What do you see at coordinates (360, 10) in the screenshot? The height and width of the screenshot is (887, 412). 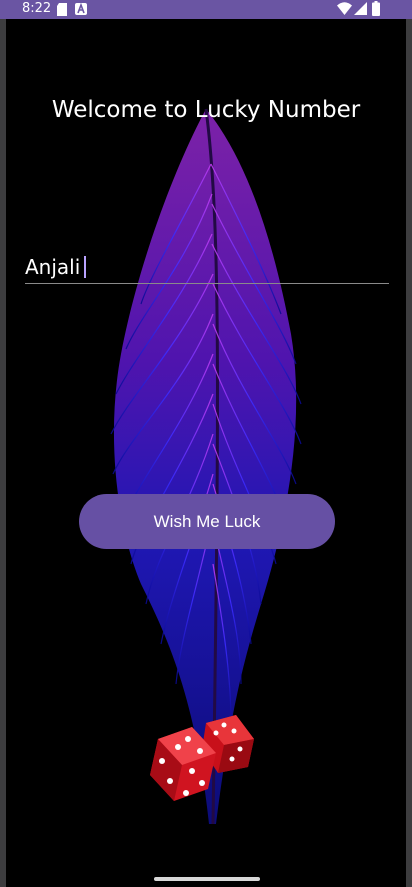 I see `signal-icon` at bounding box center [360, 10].